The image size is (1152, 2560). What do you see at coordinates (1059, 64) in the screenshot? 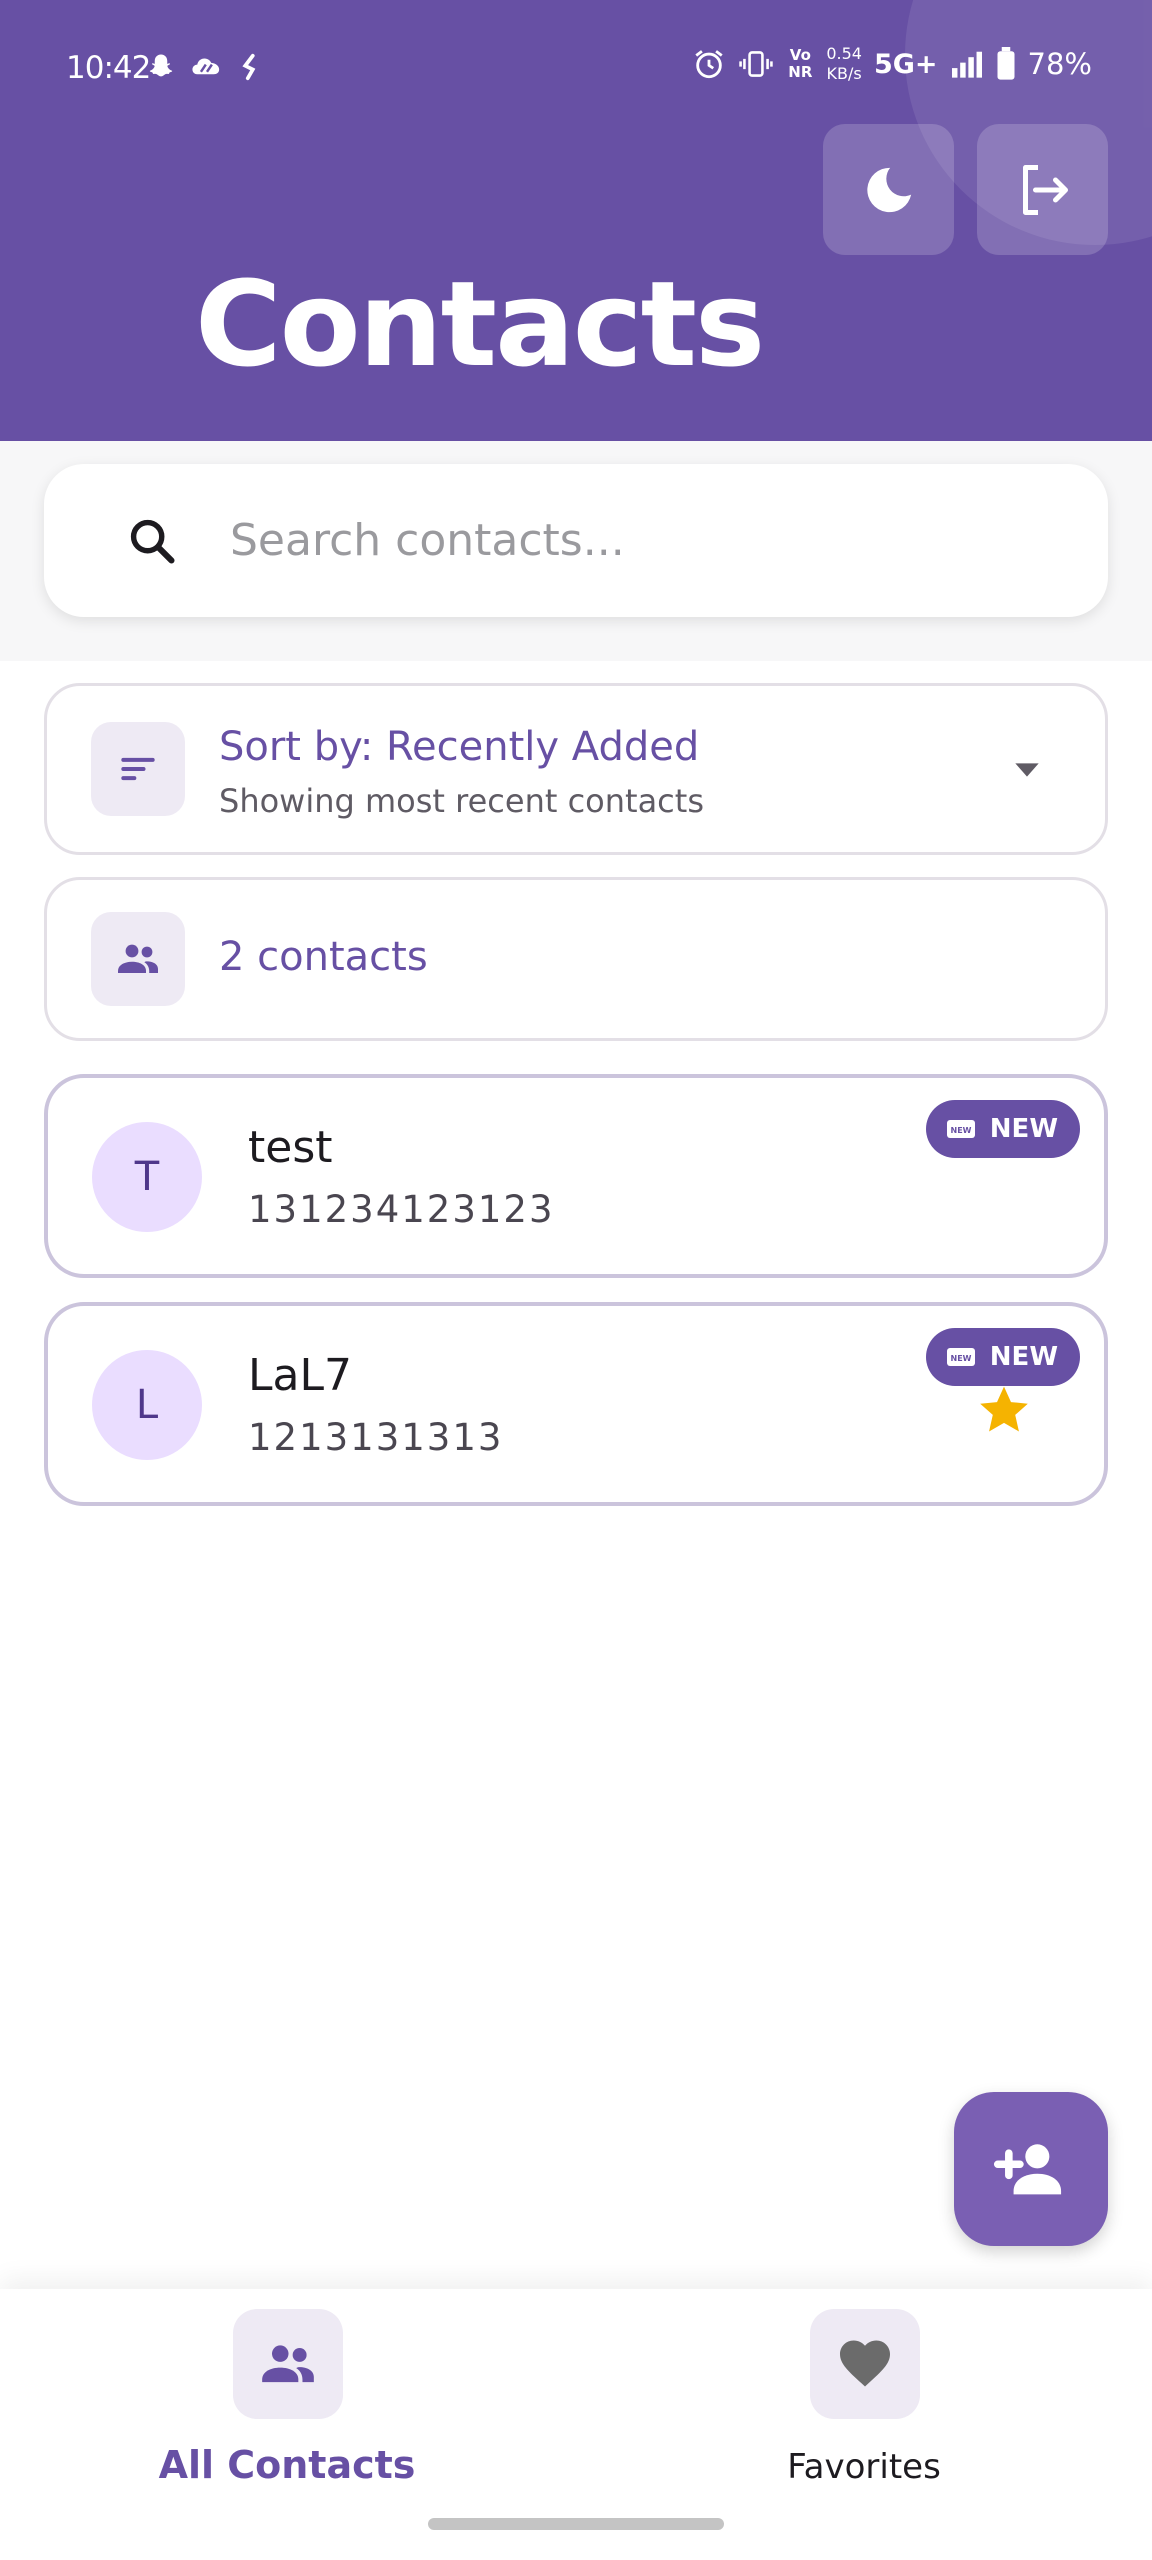
I see `battery-percentage: 78%` at bounding box center [1059, 64].